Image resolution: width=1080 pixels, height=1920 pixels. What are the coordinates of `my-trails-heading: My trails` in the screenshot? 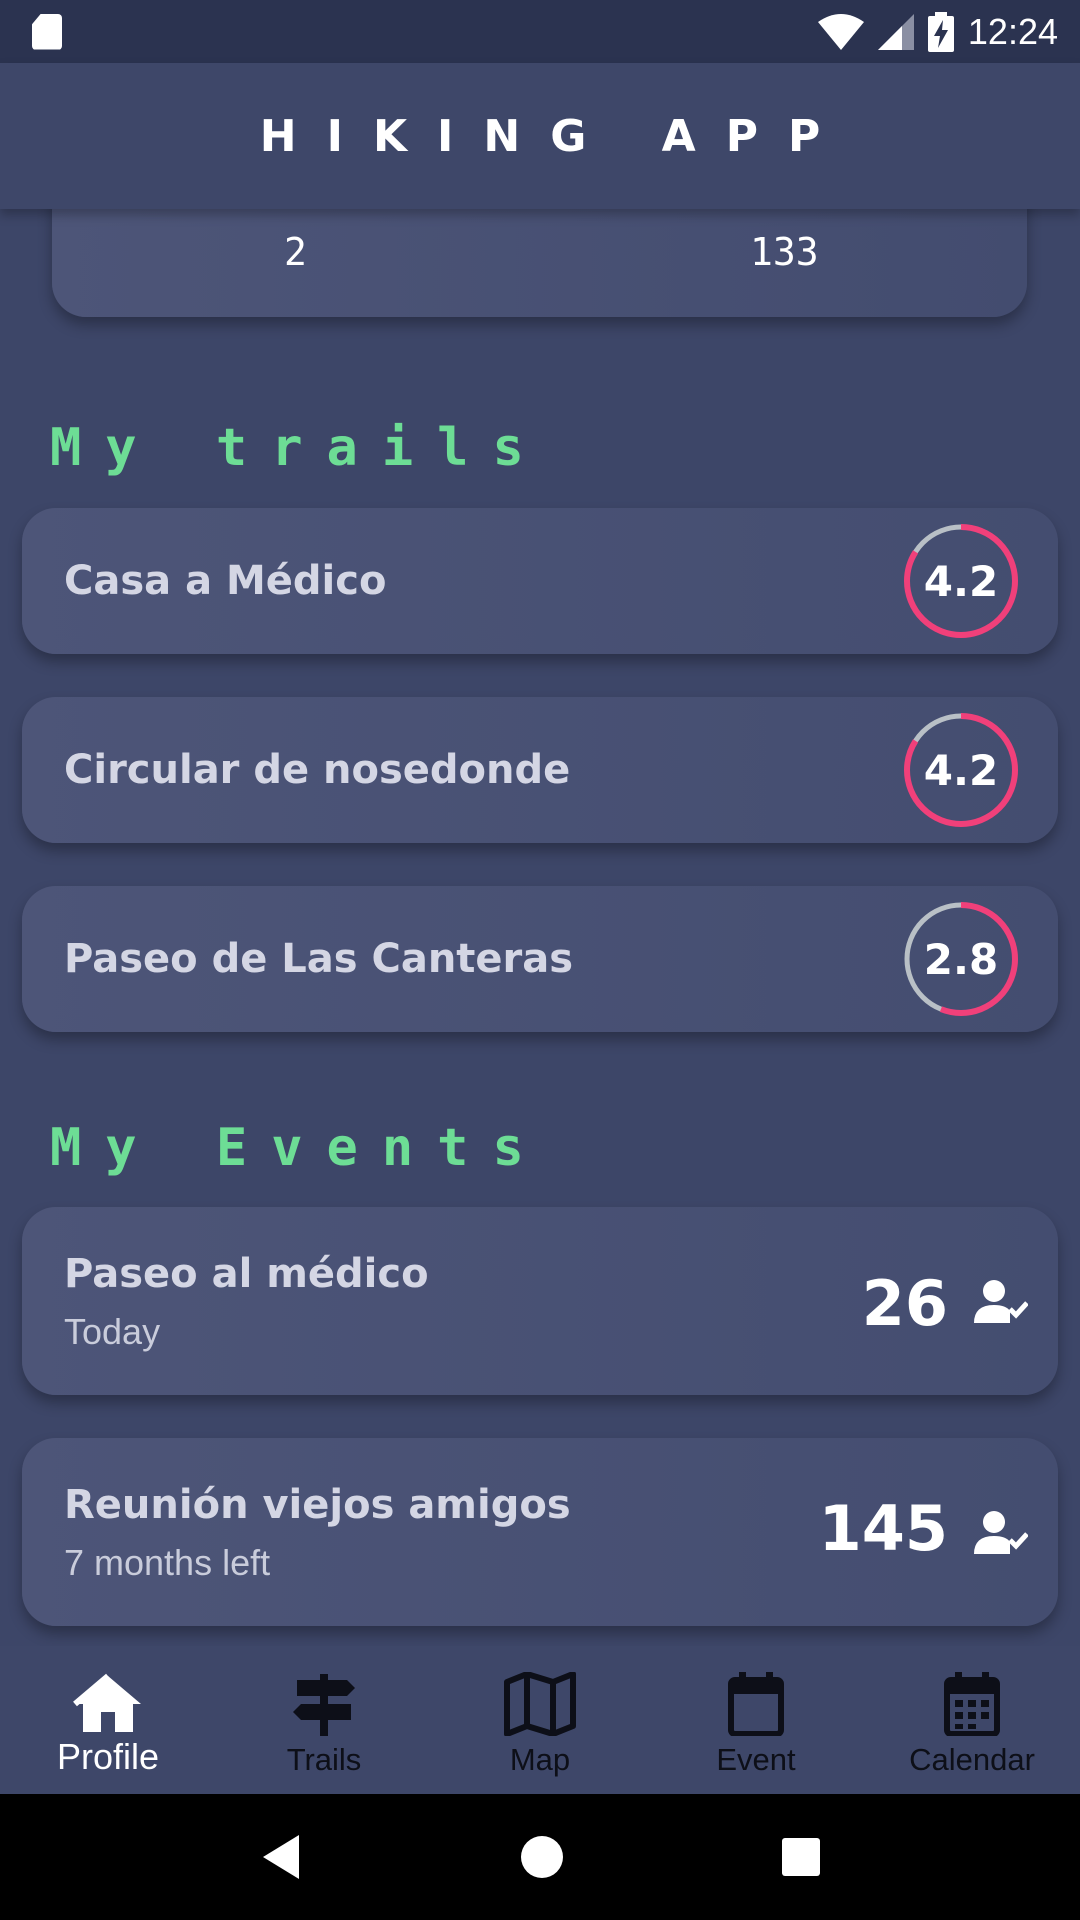 It's located at (299, 448).